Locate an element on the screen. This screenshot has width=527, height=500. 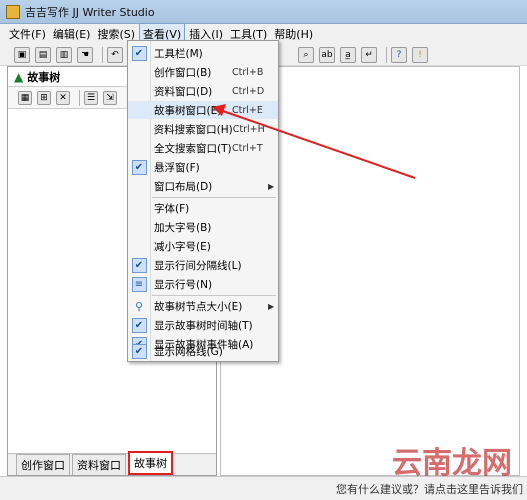
menu-file: 文件(F) is located at coordinates (27, 34).